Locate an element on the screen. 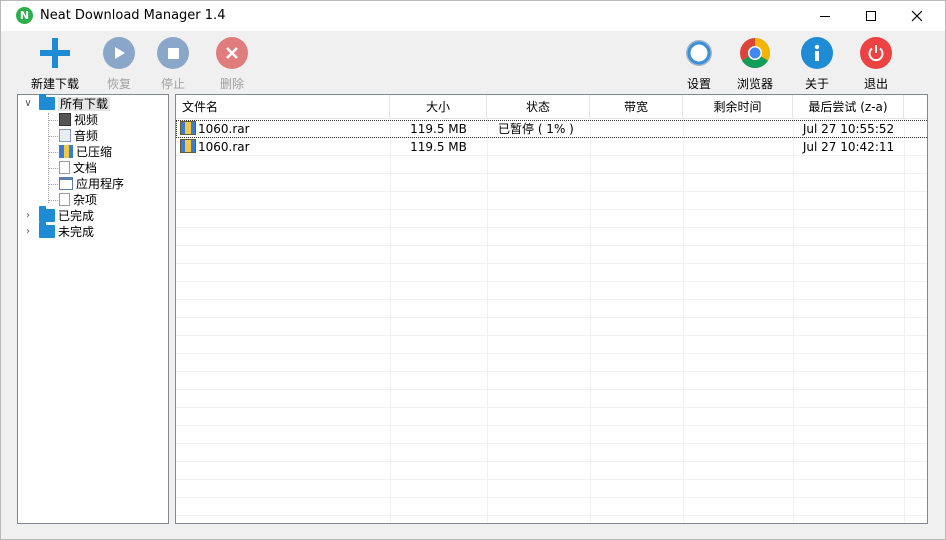  close-button is located at coordinates (917, 16).